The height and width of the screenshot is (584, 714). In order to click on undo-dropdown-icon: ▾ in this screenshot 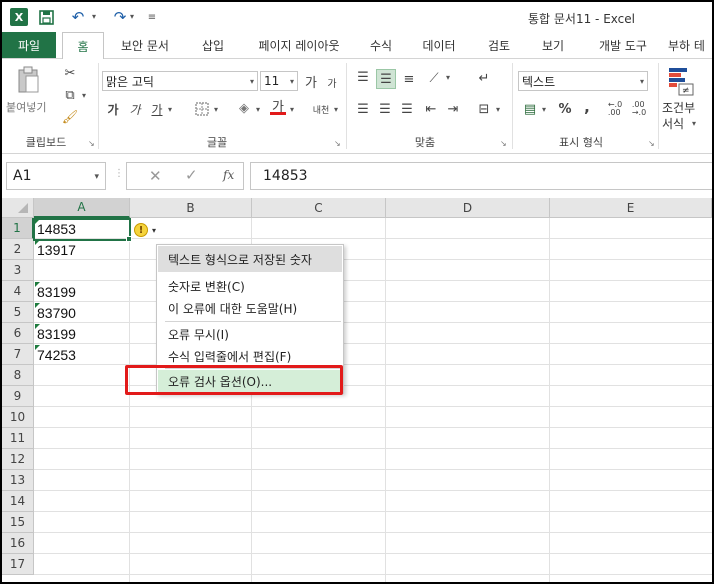, I will do `click(94, 16)`.